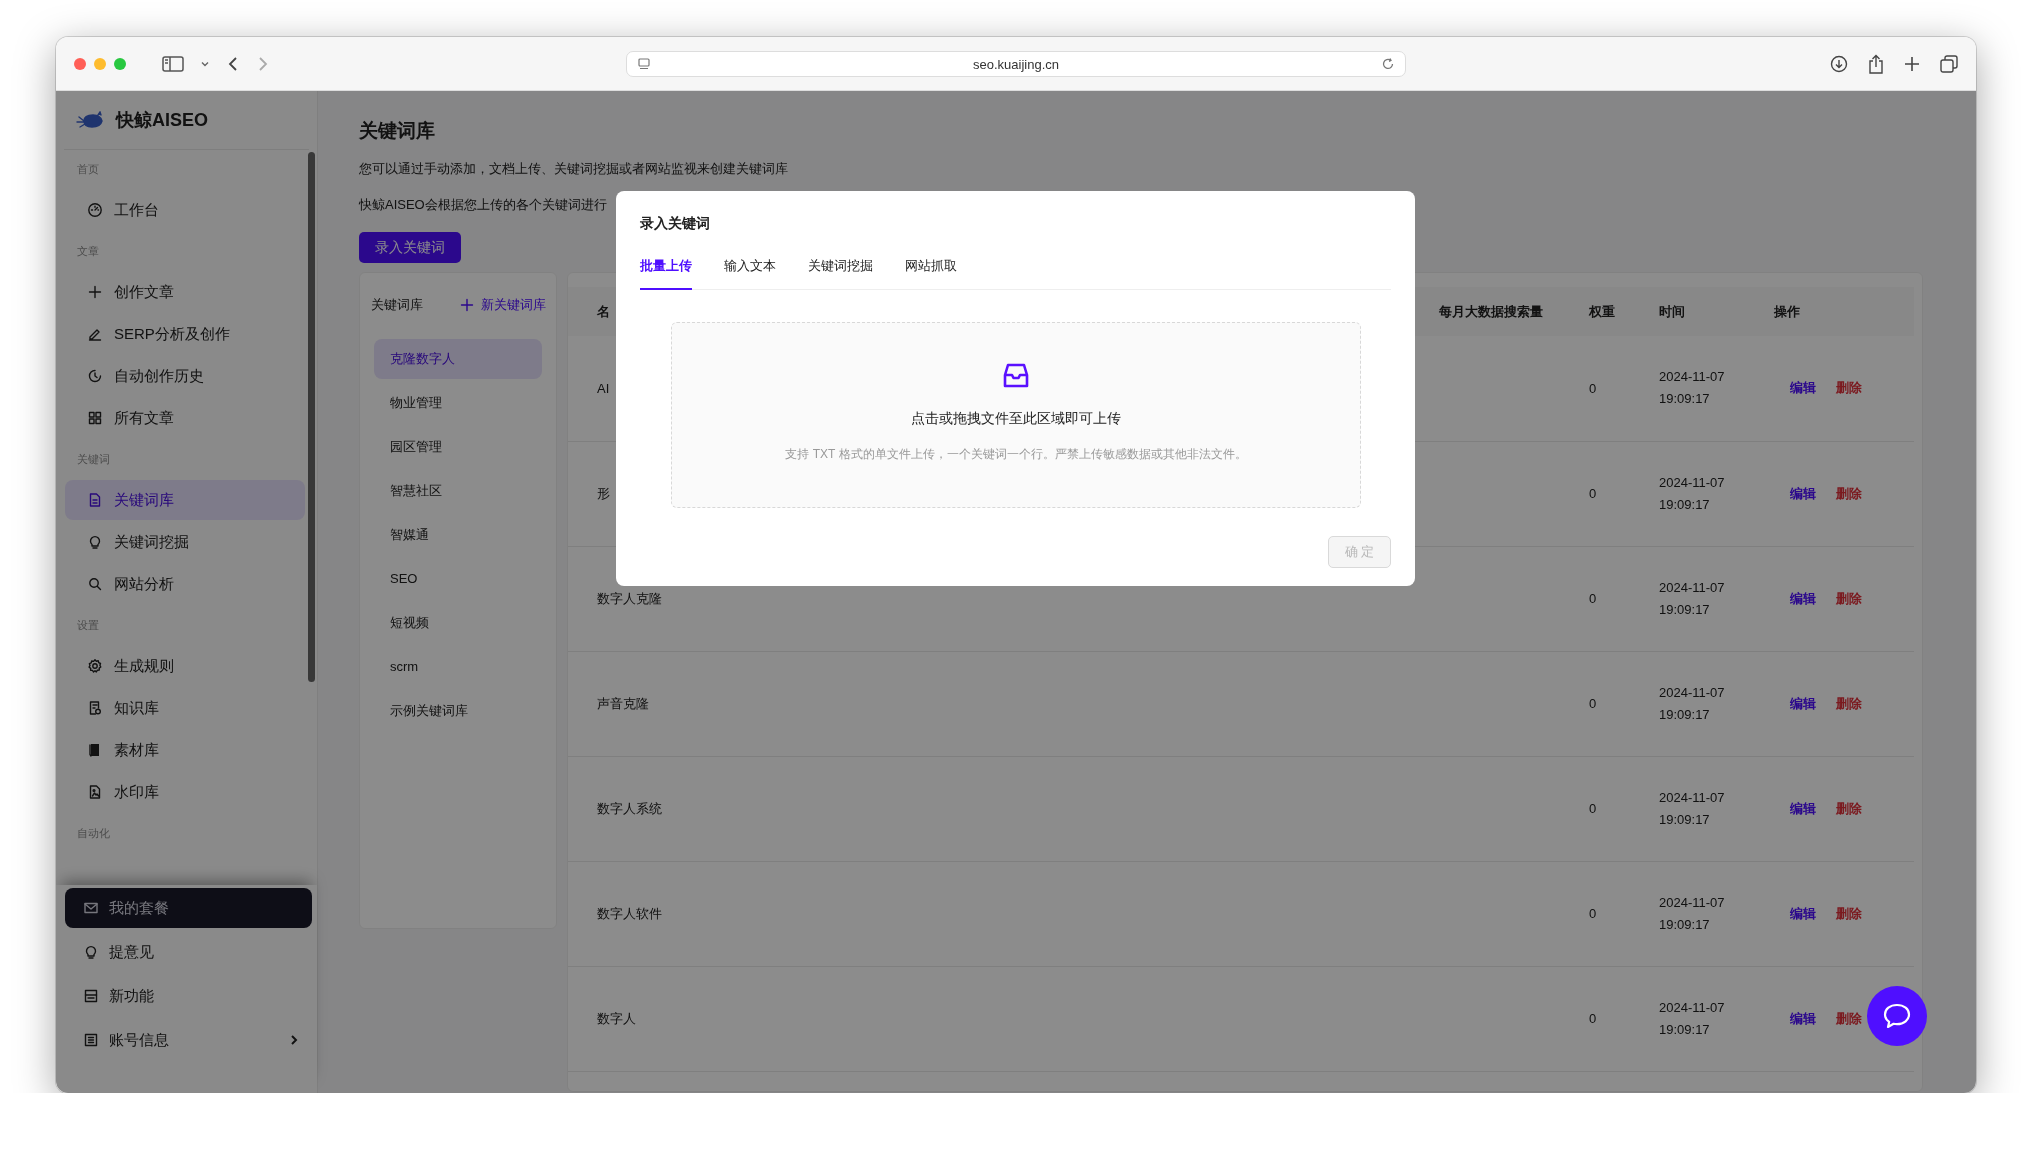  I want to click on nav-item: 自动创作历史, so click(185, 376).